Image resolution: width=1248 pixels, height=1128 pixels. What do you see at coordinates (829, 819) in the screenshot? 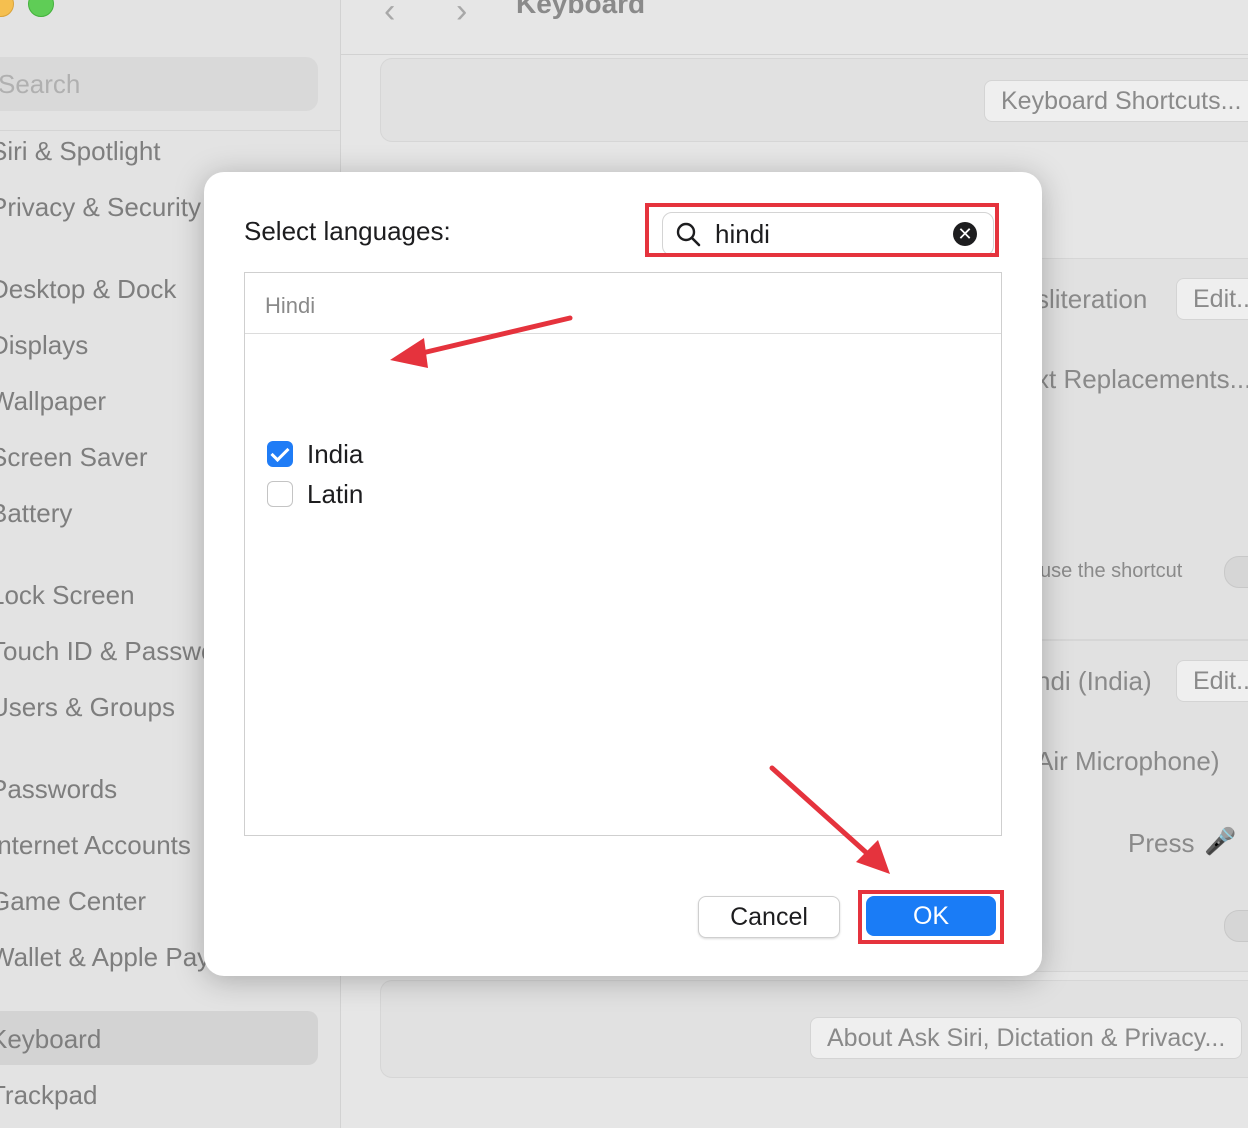
I see `arrow-to-ok` at bounding box center [829, 819].